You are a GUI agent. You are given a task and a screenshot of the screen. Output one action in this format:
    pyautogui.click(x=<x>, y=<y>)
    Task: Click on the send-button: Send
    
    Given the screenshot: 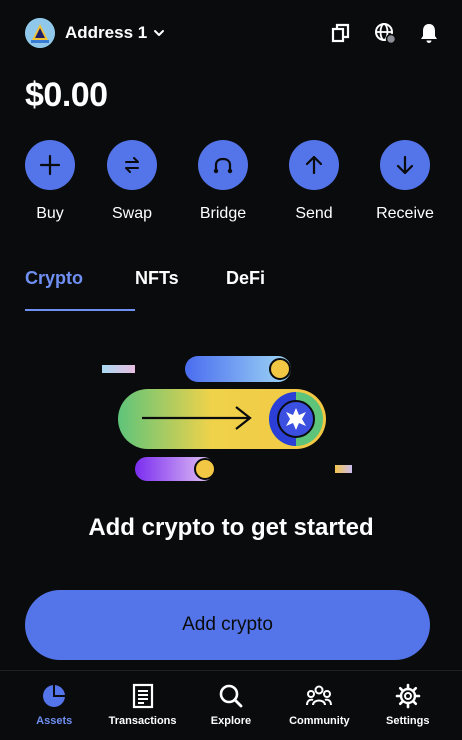 What is the action you would take?
    pyautogui.click(x=314, y=181)
    